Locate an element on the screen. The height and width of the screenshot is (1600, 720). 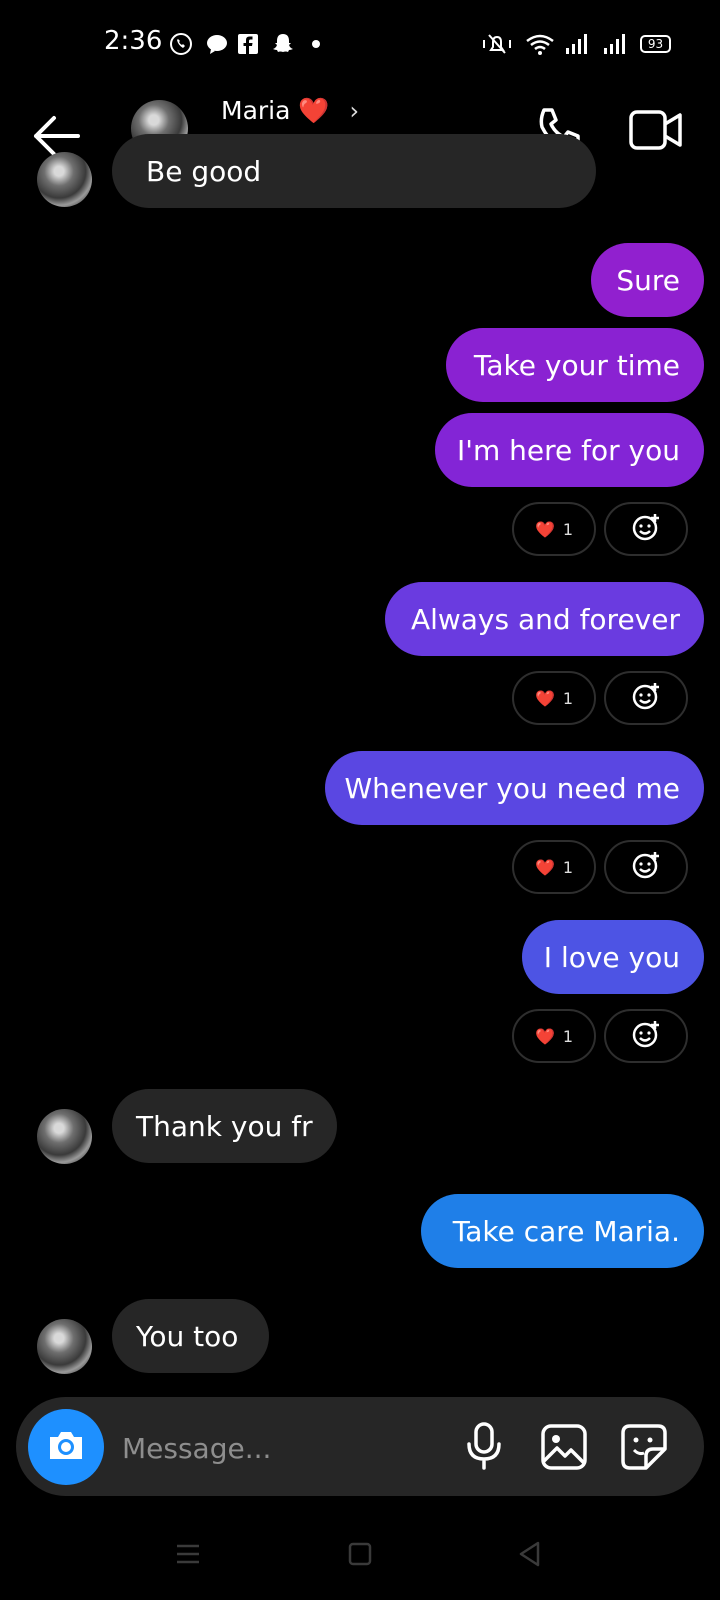
contact-name: Maria ❤️ › is located at coordinates (290, 111).